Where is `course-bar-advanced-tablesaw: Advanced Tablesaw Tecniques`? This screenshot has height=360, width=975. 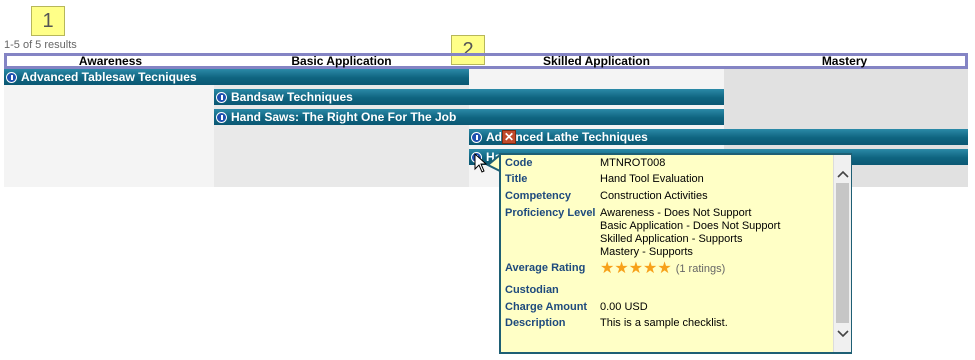
course-bar-advanced-tablesaw: Advanced Tablesaw Tecniques is located at coordinates (236, 77).